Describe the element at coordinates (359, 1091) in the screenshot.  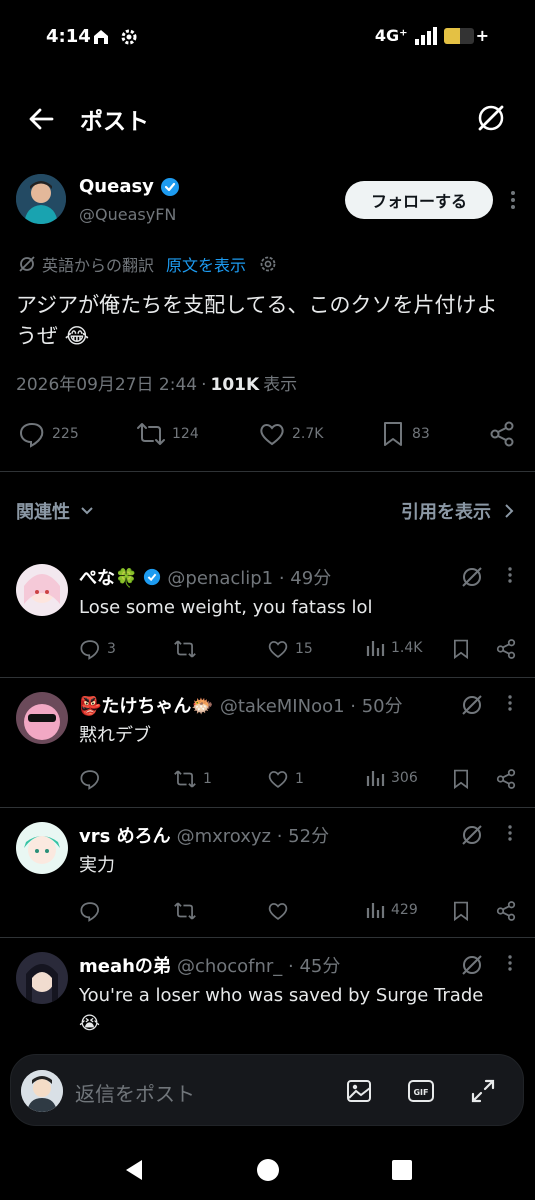
I see `image-icon` at that location.